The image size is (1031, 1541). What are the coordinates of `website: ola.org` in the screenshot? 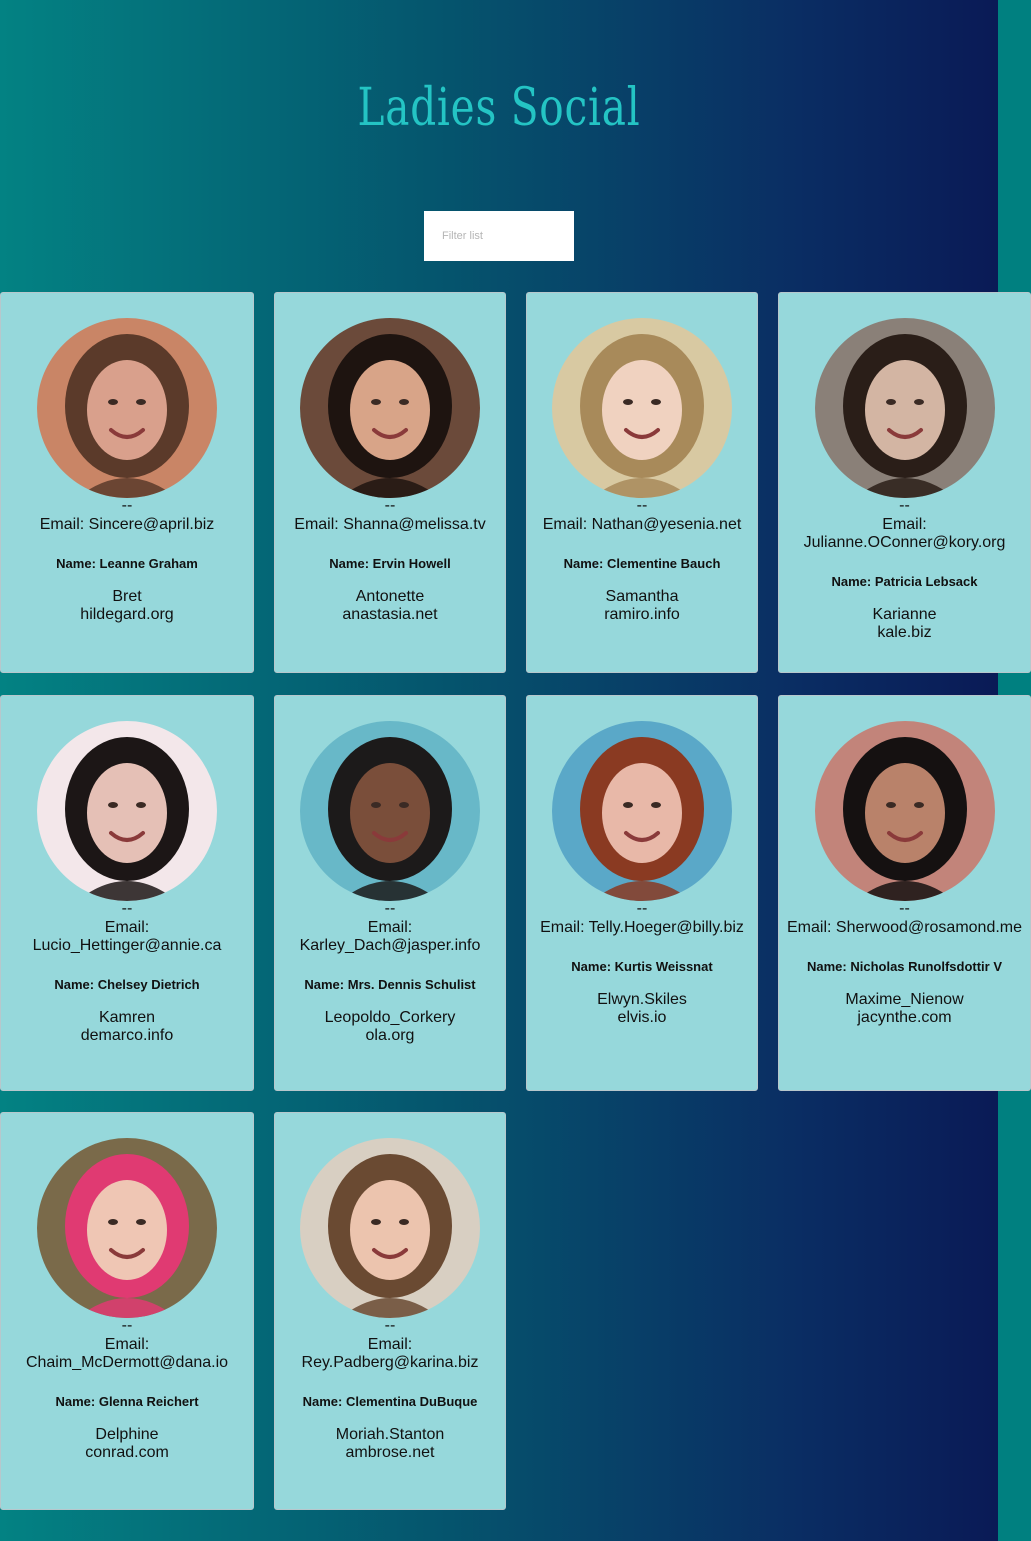 It's located at (390, 1035).